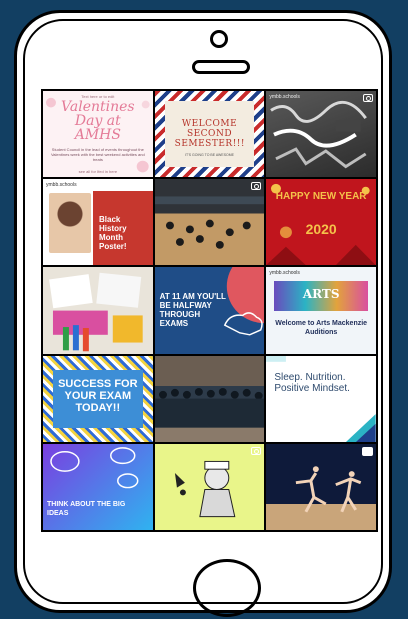 The width and height of the screenshot is (408, 619). Describe the element at coordinates (98, 486) in the screenshot. I see `grid-post-big-ideas: THINK ABOUT THE BIG IDEAS` at that location.